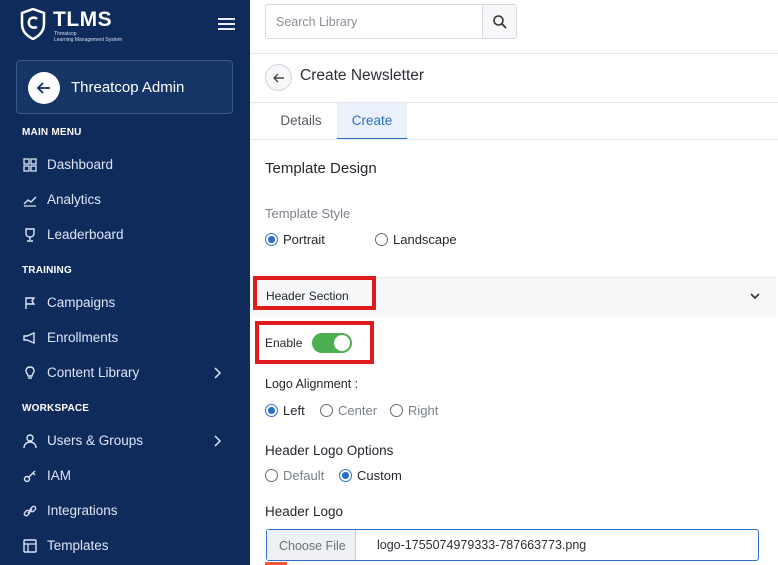 This screenshot has width=778, height=565. Describe the element at coordinates (271, 475) in the screenshot. I see `radio-logo-default` at that location.